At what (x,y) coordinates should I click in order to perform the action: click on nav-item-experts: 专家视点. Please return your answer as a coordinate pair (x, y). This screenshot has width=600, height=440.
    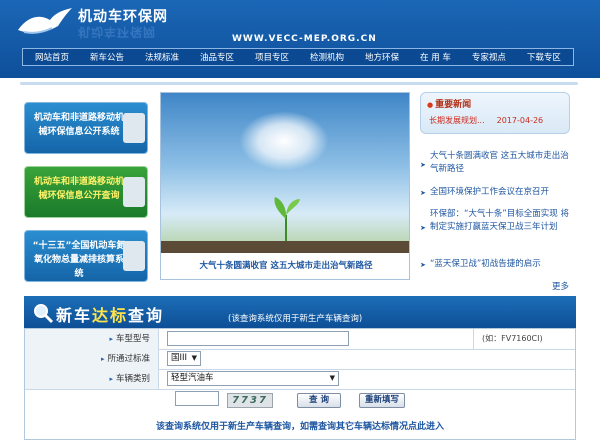
    Looking at the image, I should click on (489, 57).